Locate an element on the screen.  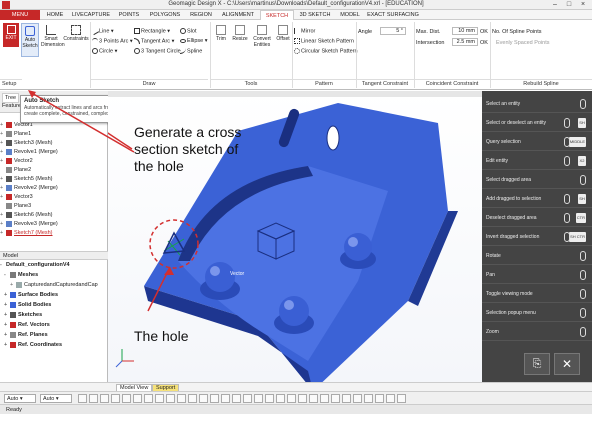
mouse-help-label: Zoom is located at coordinates (492, 332).